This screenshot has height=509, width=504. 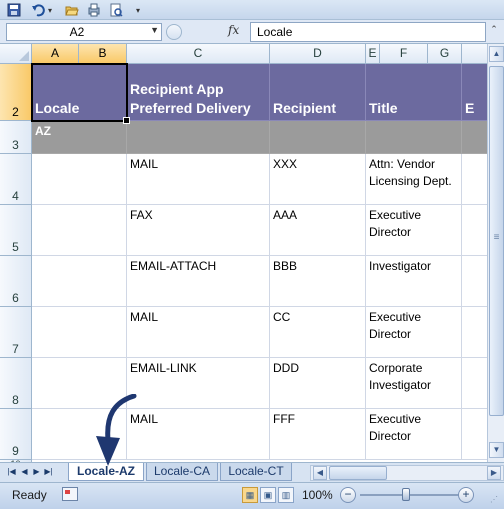 I want to click on next-sheet-icon: ▶, so click(x=36, y=472).